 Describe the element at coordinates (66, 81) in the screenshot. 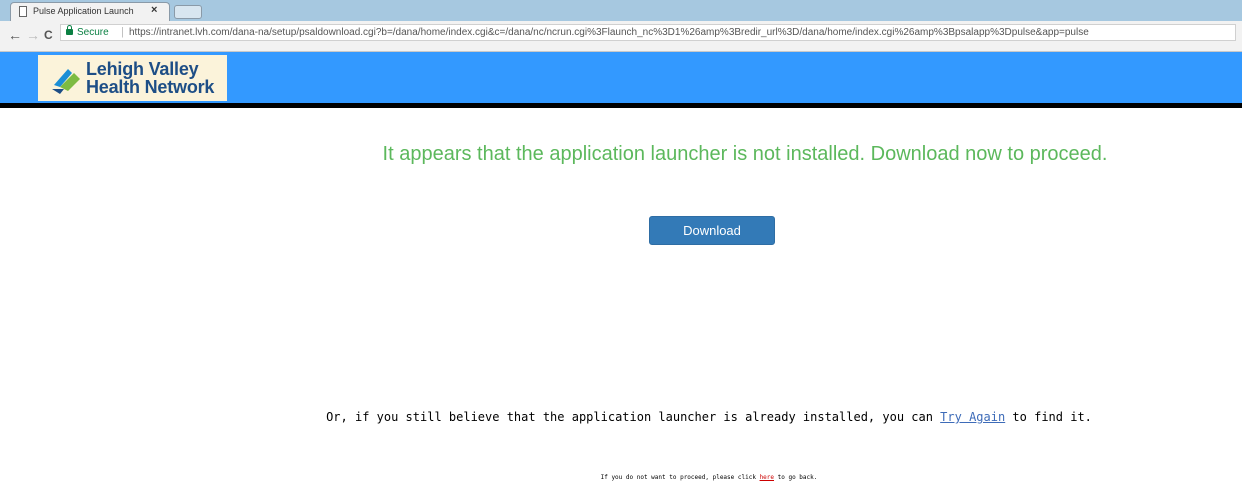

I see `lvhn-logo-icon` at that location.